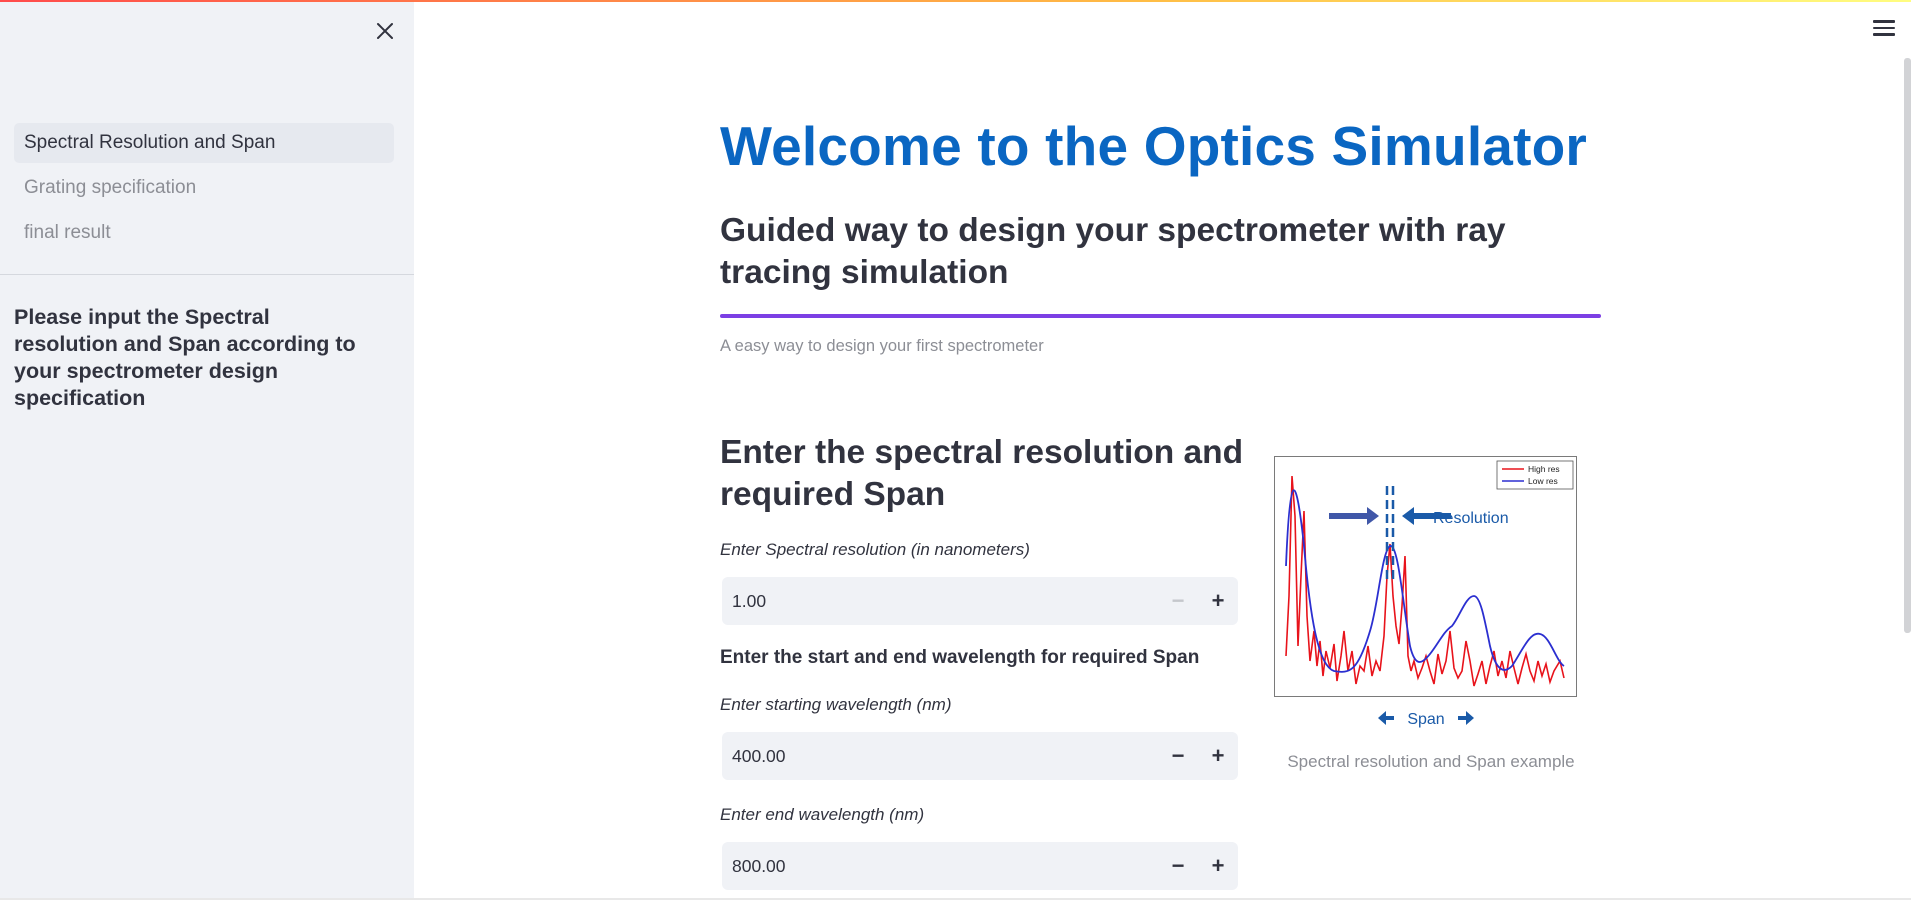  Describe the element at coordinates (1178, 866) in the screenshot. I see `end-wavelength-decrement-button: −` at that location.